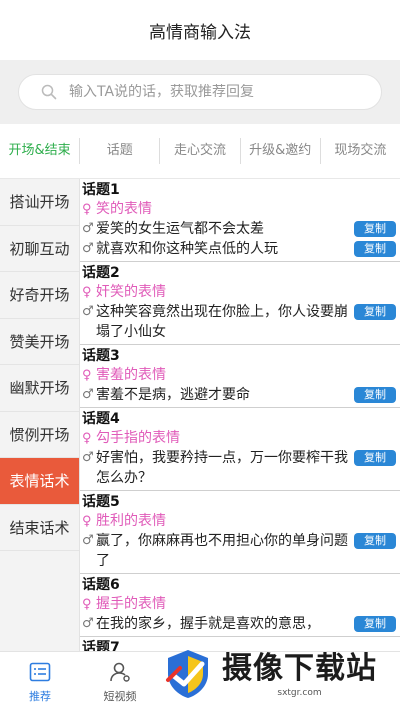 This screenshot has height=711, width=400. What do you see at coordinates (39, 481) in the screenshot?
I see `sidebar-item-emoji-talk: 表情话术` at bounding box center [39, 481].